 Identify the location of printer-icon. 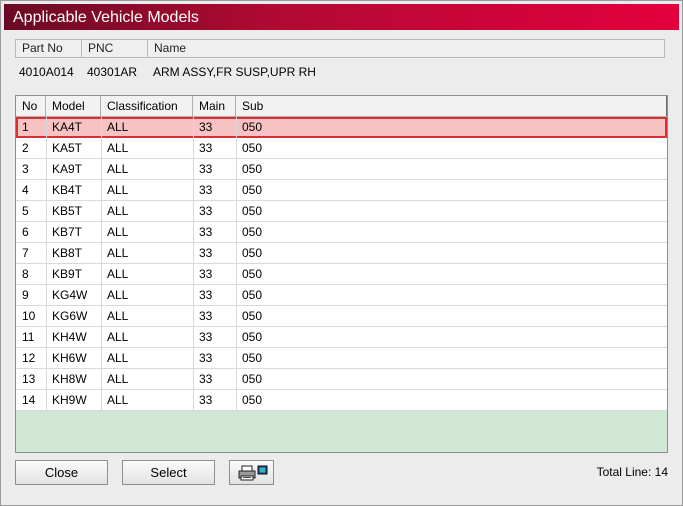
(253, 473).